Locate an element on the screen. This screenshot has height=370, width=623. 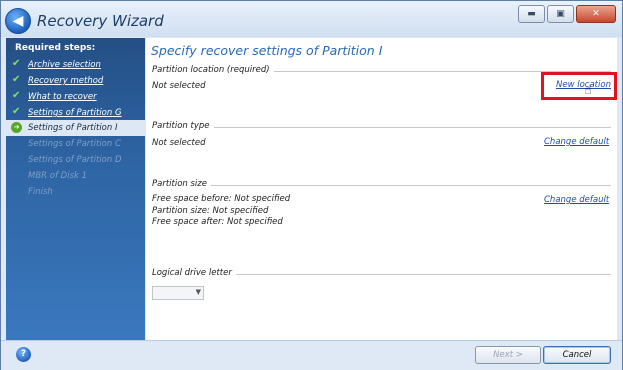
step-finish: Finish is located at coordinates (75, 192).